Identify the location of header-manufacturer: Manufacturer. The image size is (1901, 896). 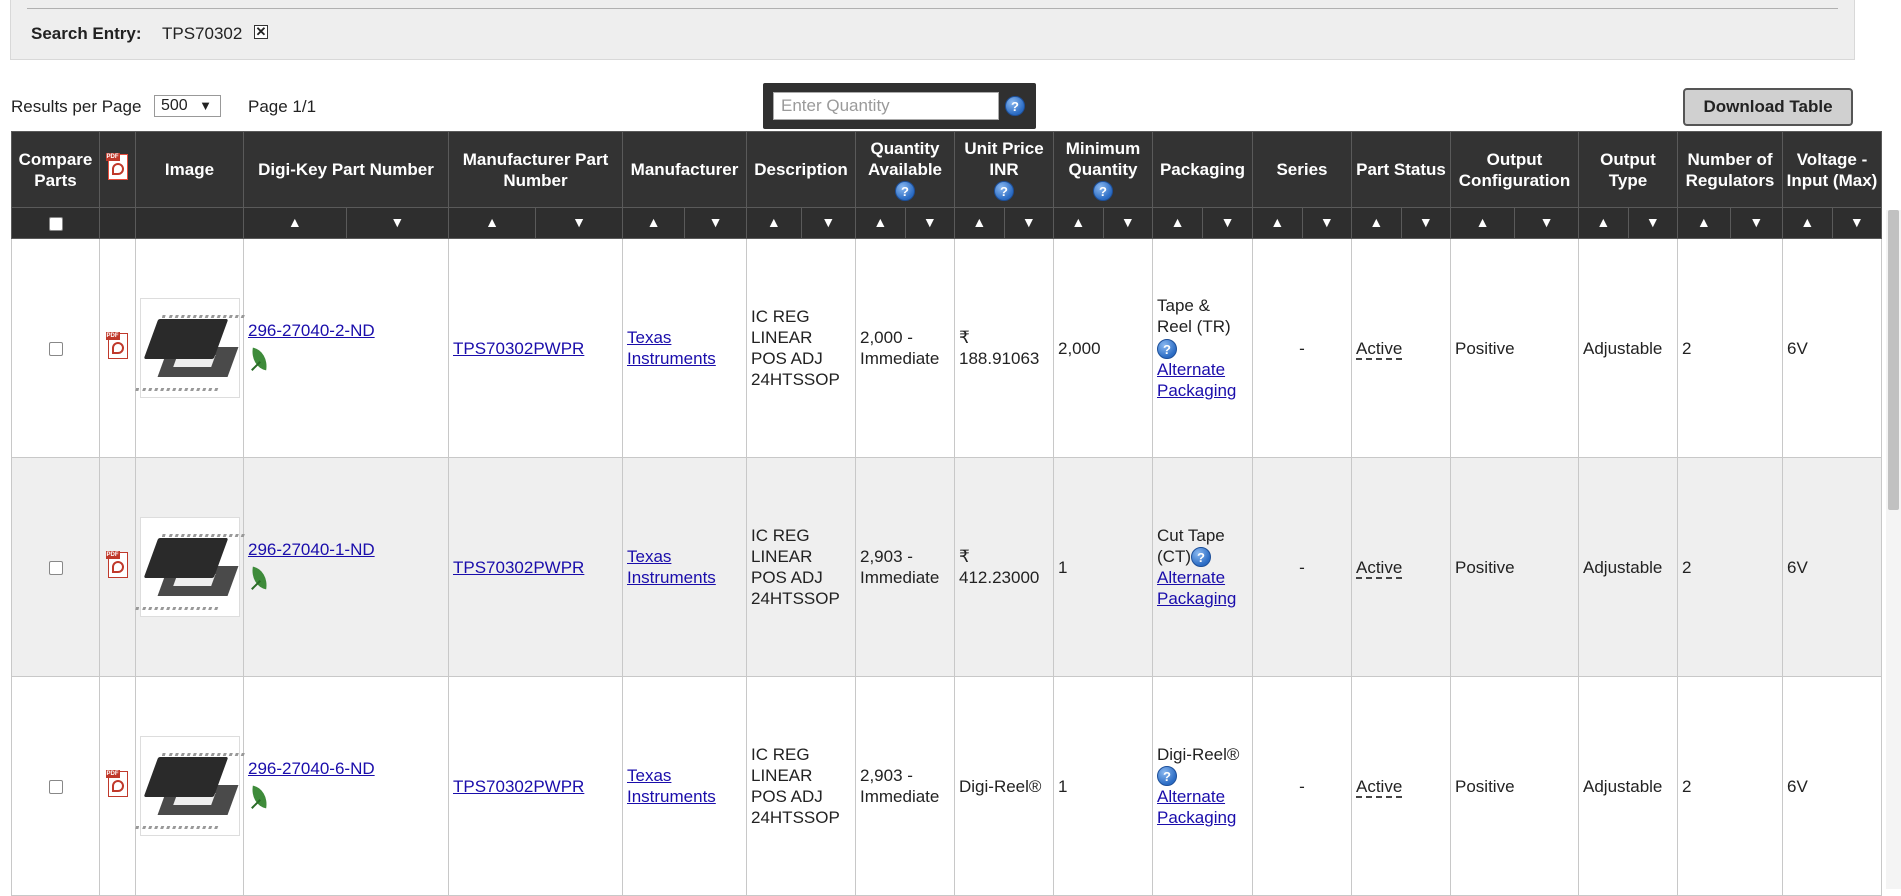
(684, 169).